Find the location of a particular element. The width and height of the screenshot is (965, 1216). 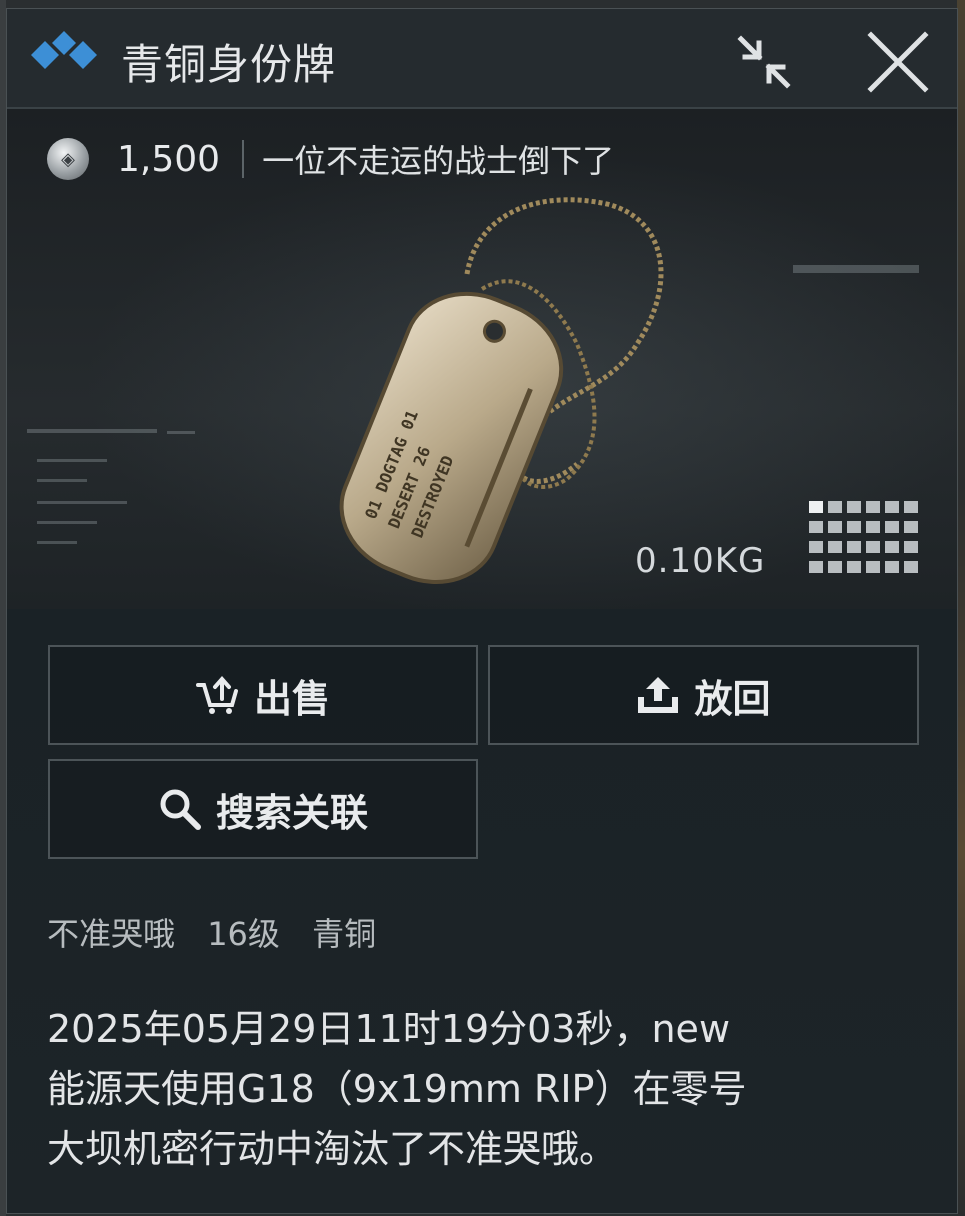

description-line: 大坝机密行动中淘汰了不准哭哦。 is located at coordinates (332, 1149).